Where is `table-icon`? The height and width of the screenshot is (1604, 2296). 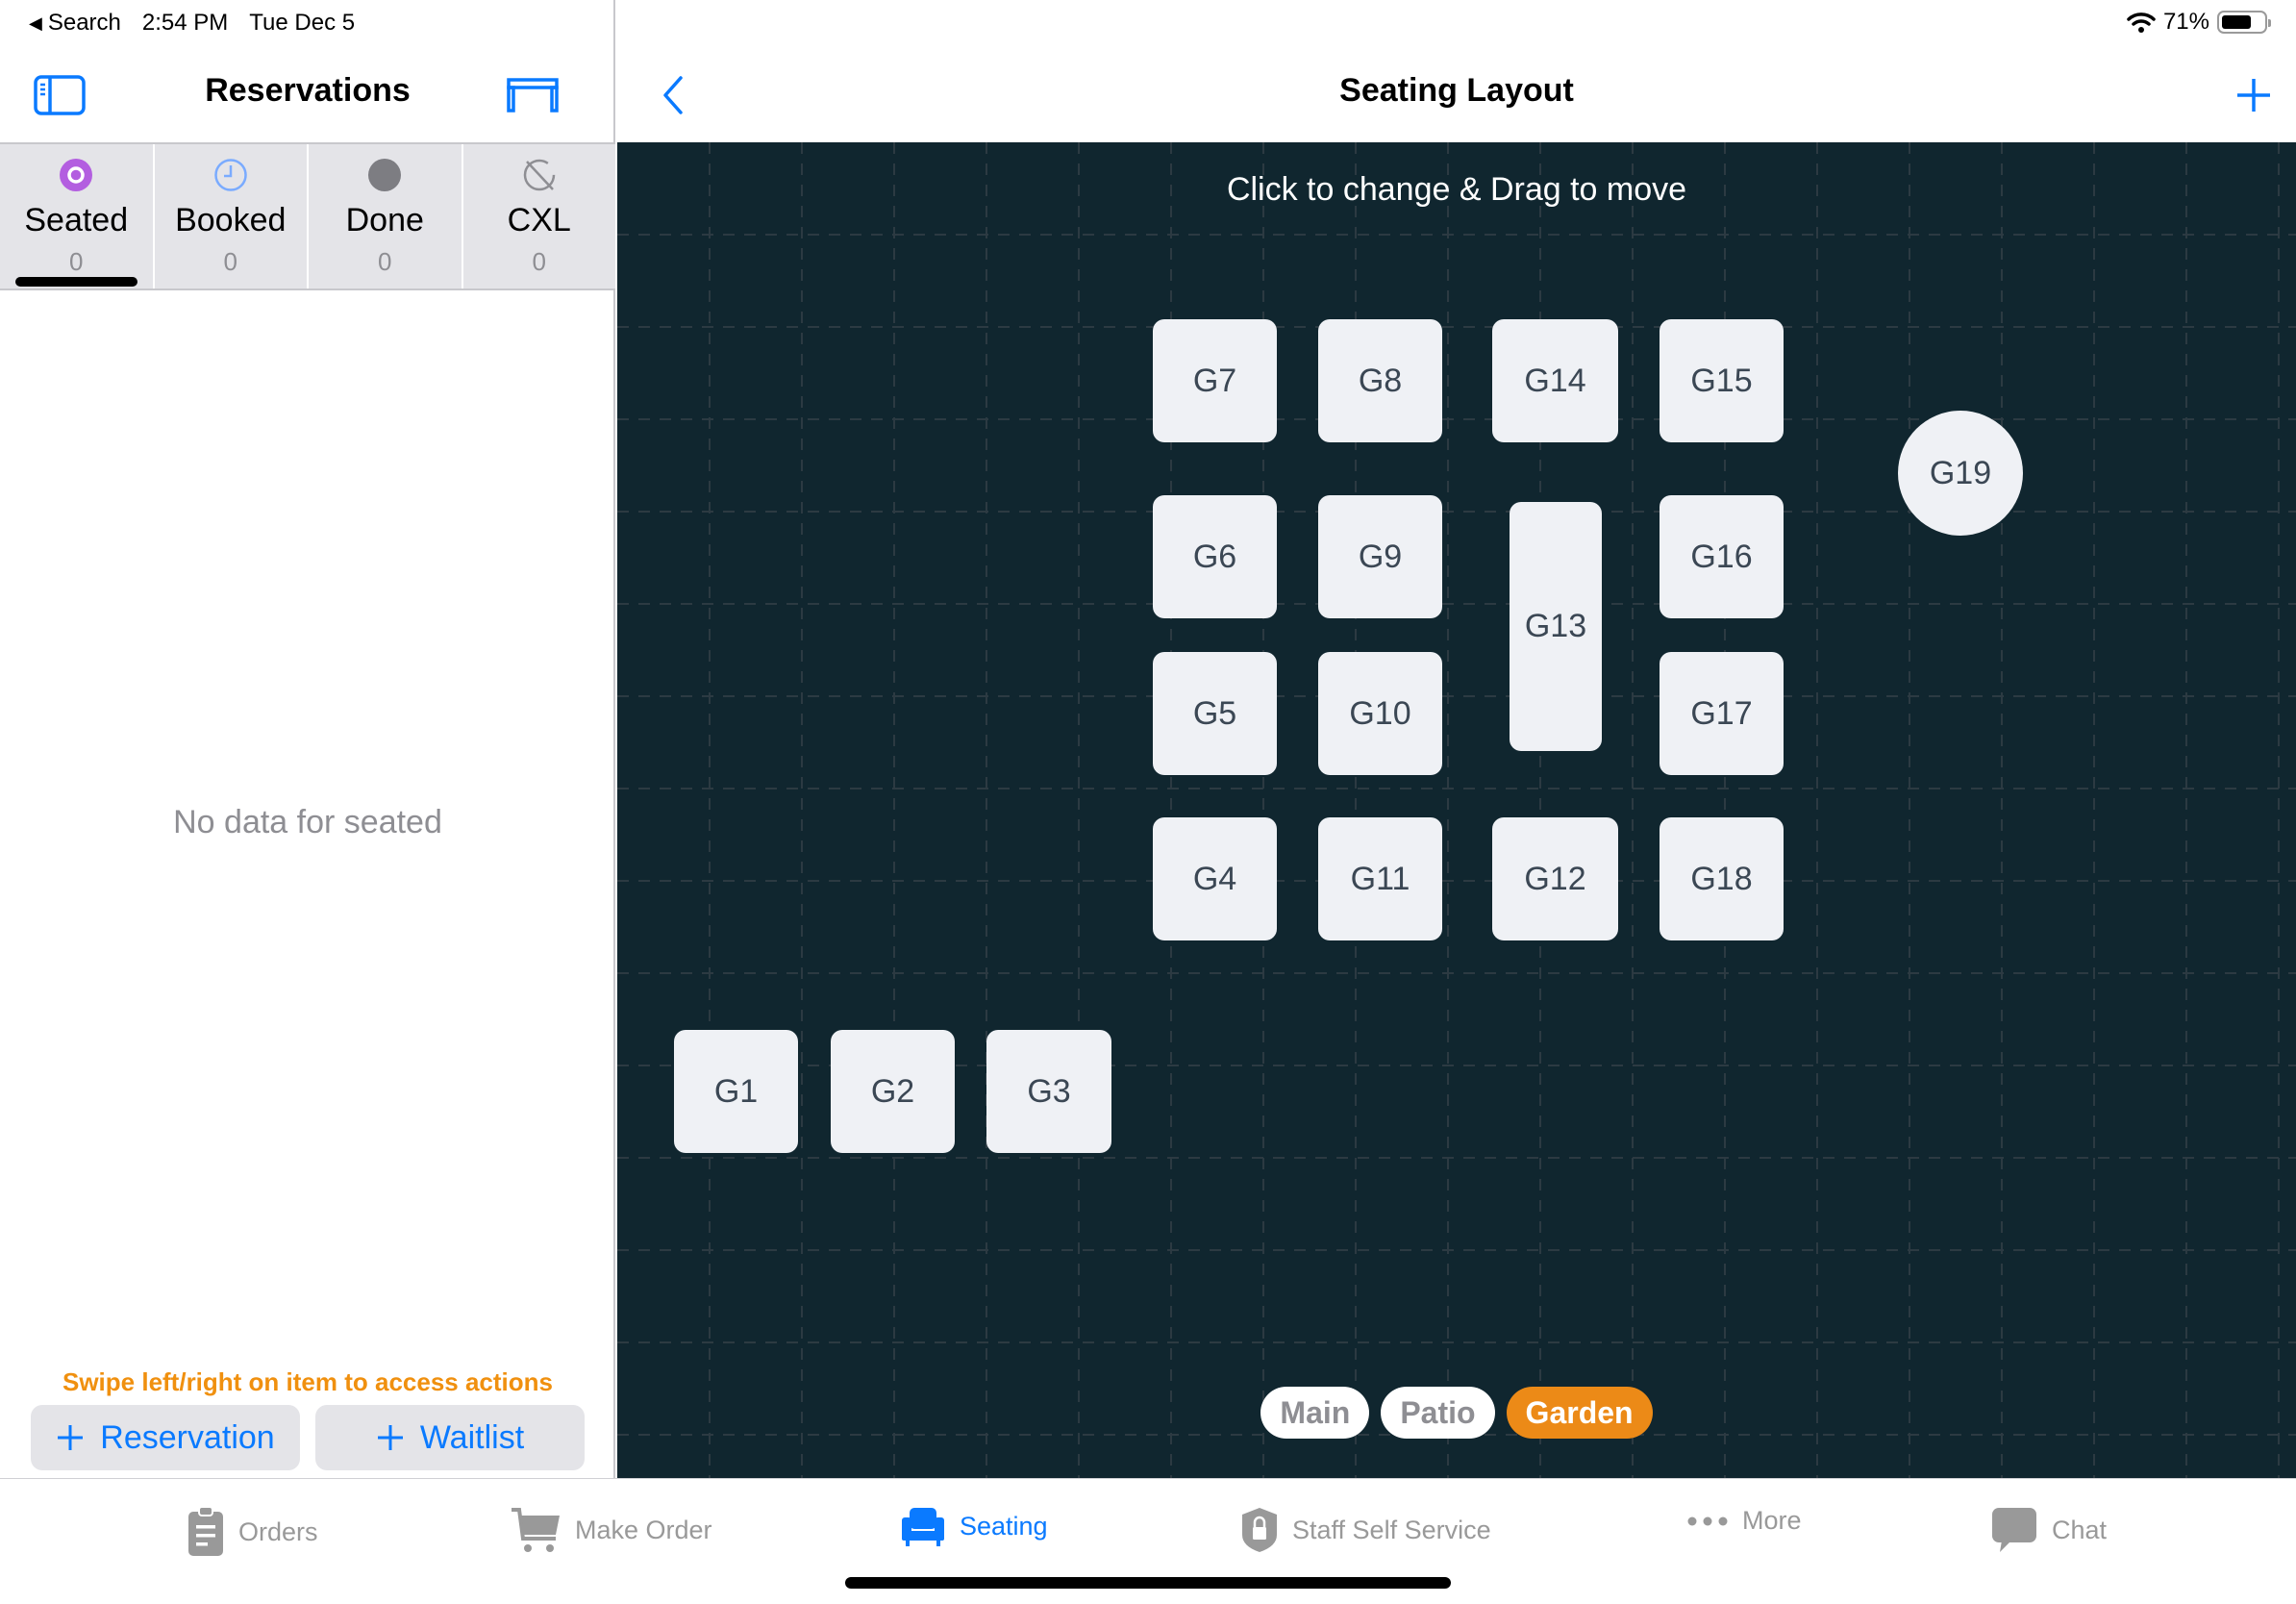
table-icon is located at coordinates (533, 95).